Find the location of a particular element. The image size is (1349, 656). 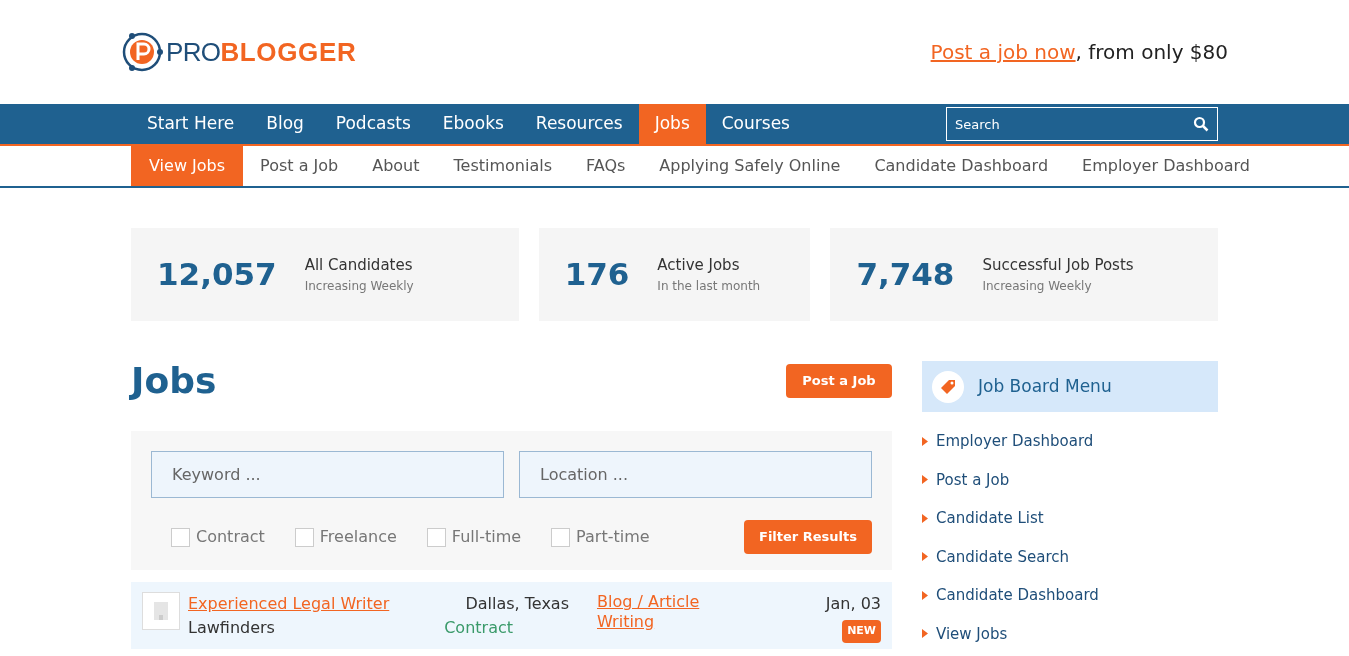

logo-icon is located at coordinates (142, 52).